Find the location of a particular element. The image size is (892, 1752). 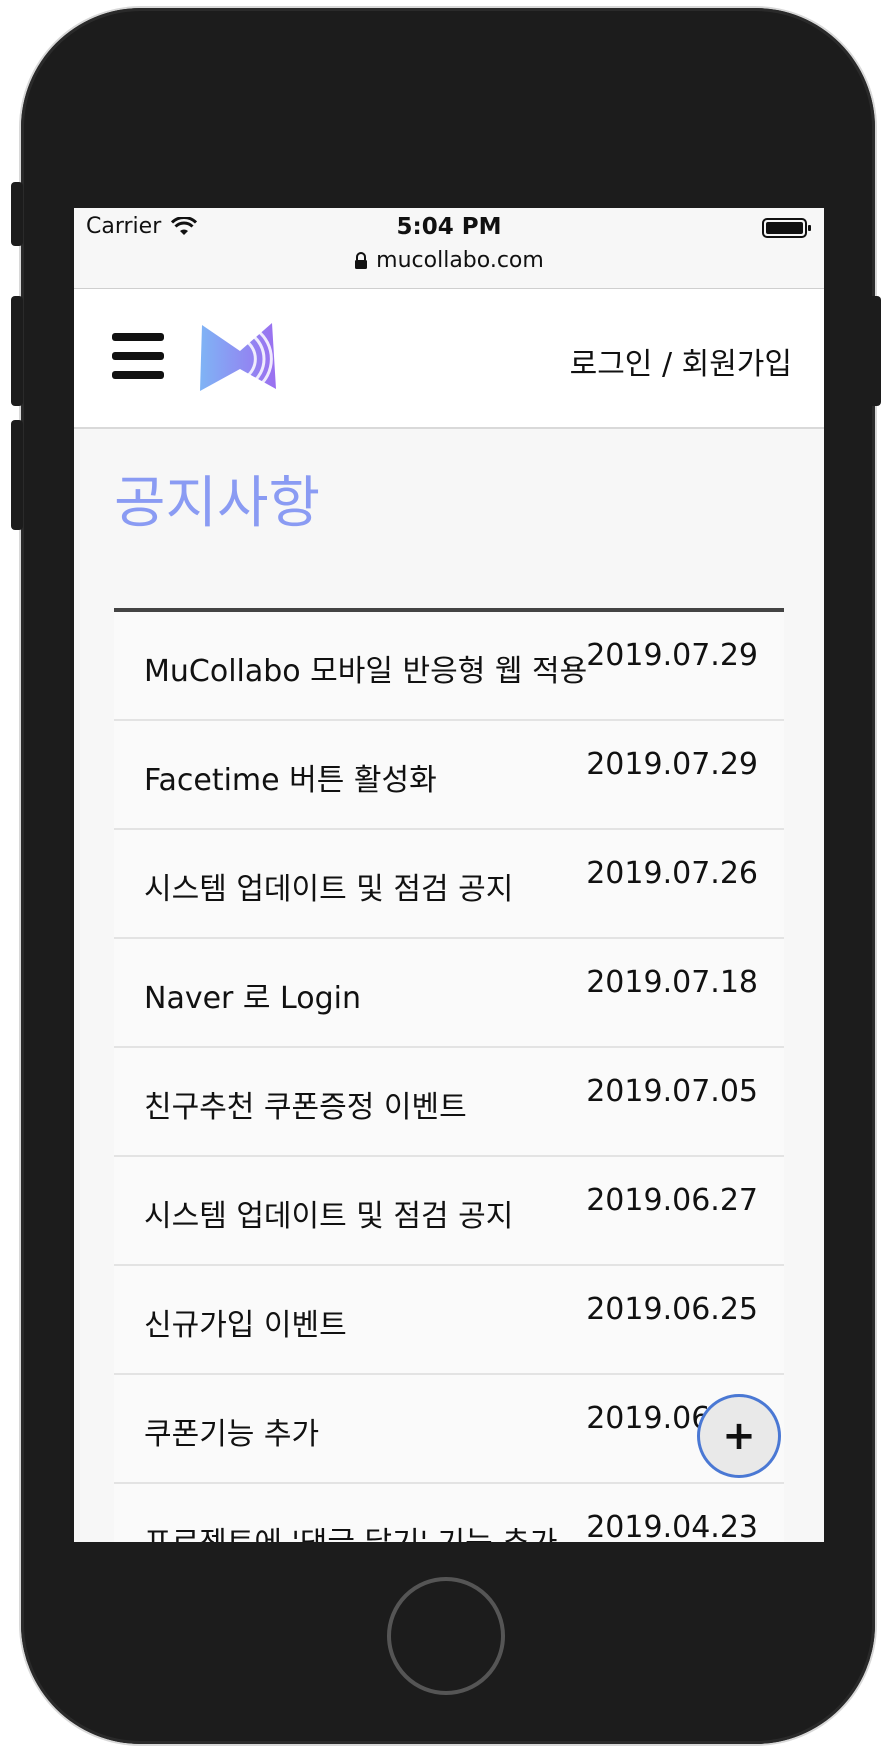

list-item: MuCollabo 모바일 반응형 웹 적용 2019.07.29 is located at coordinates (449, 666).